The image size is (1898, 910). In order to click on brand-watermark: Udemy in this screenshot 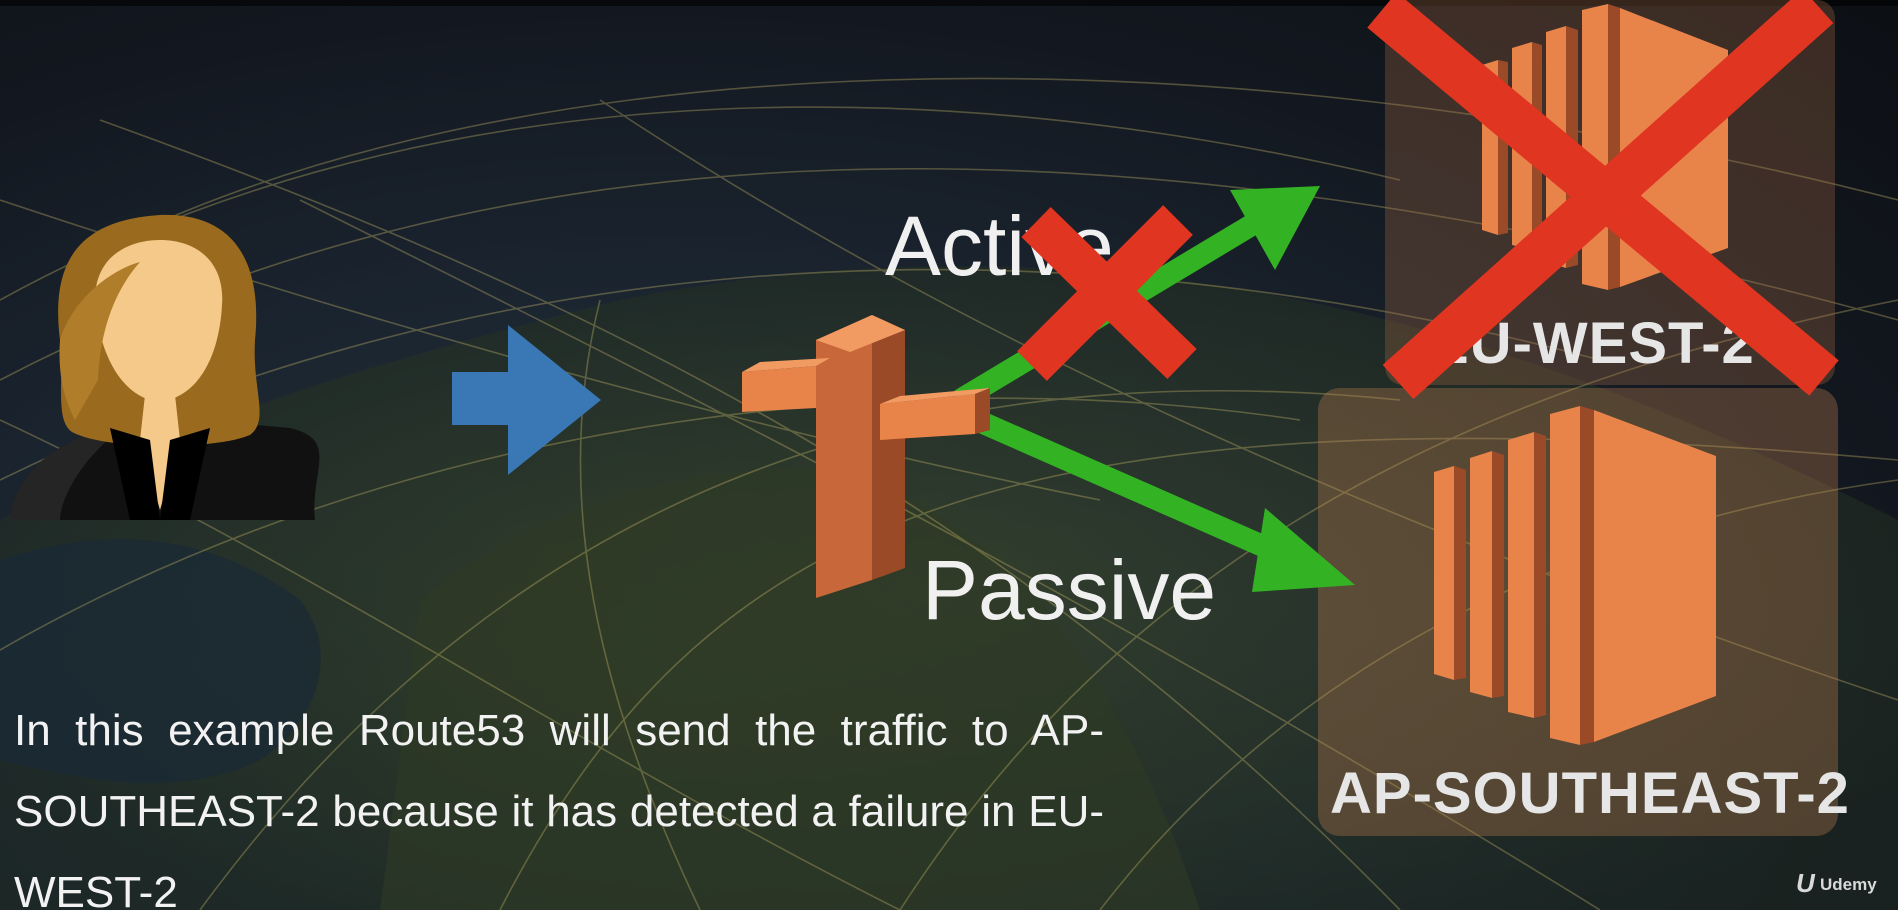, I will do `click(1848, 884)`.